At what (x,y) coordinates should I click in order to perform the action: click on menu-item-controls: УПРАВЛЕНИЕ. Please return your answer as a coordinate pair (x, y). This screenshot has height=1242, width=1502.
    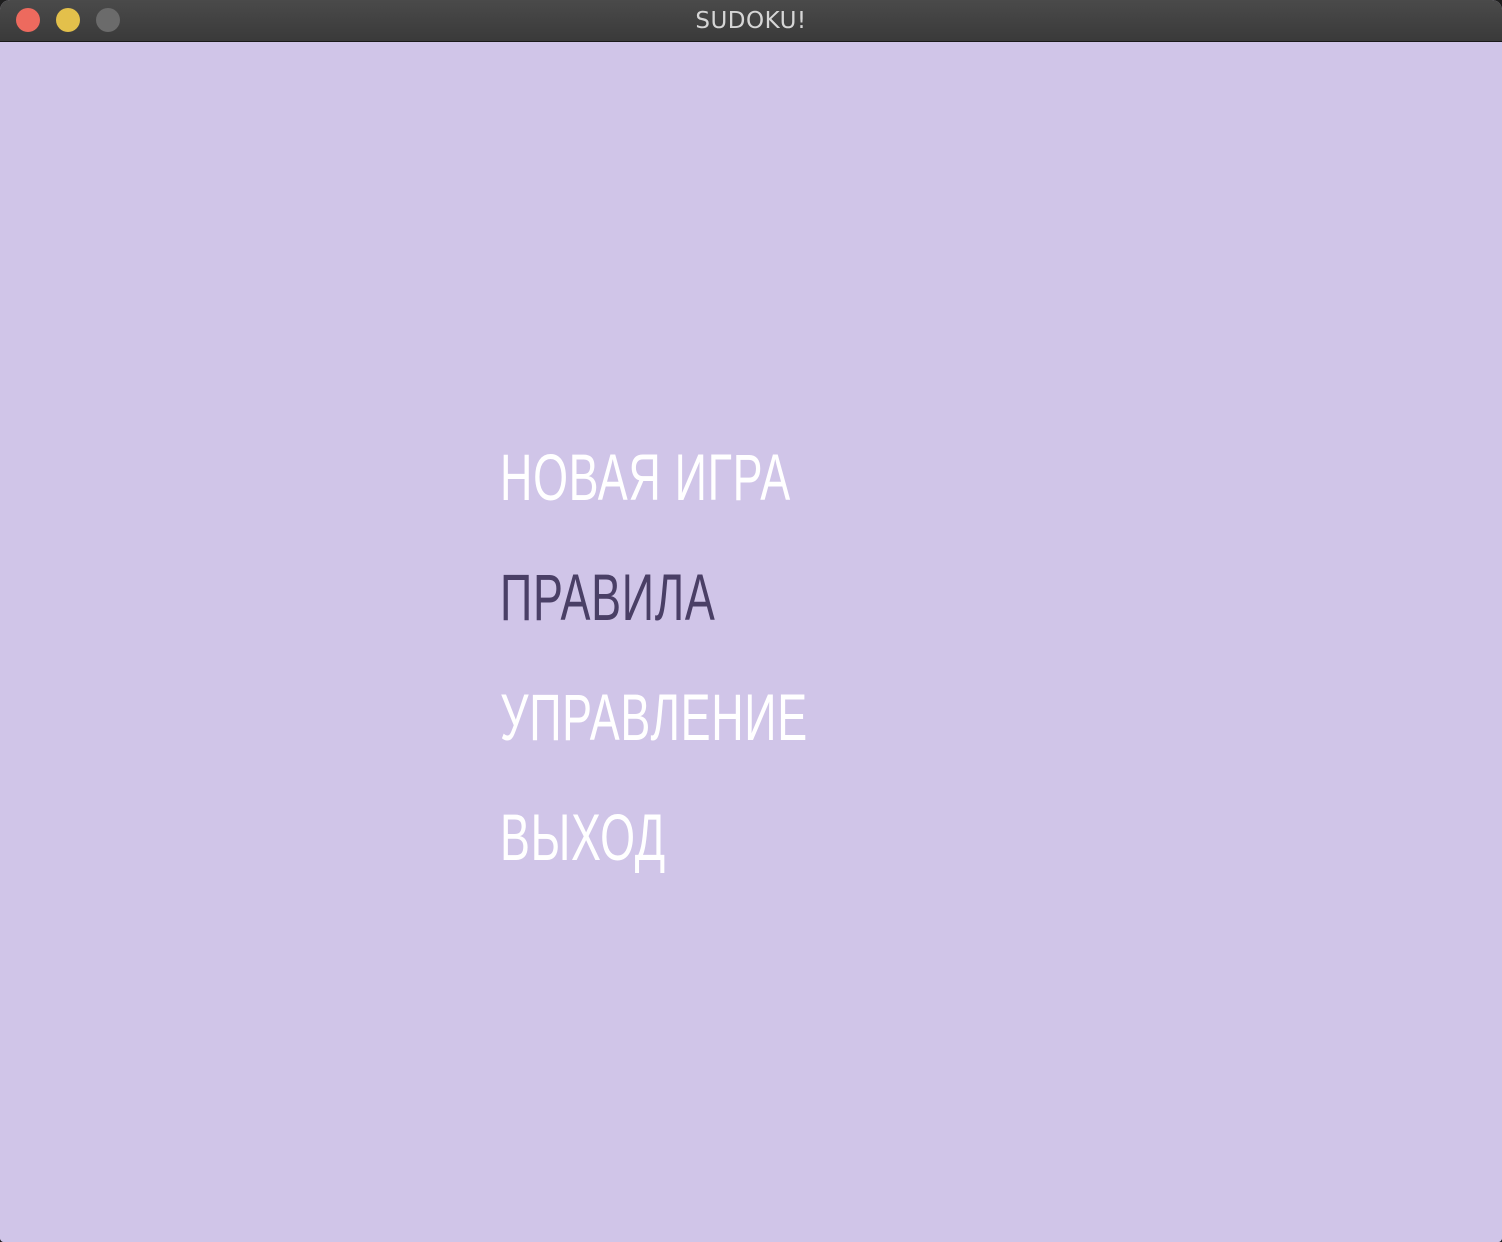
    Looking at the image, I should click on (654, 732).